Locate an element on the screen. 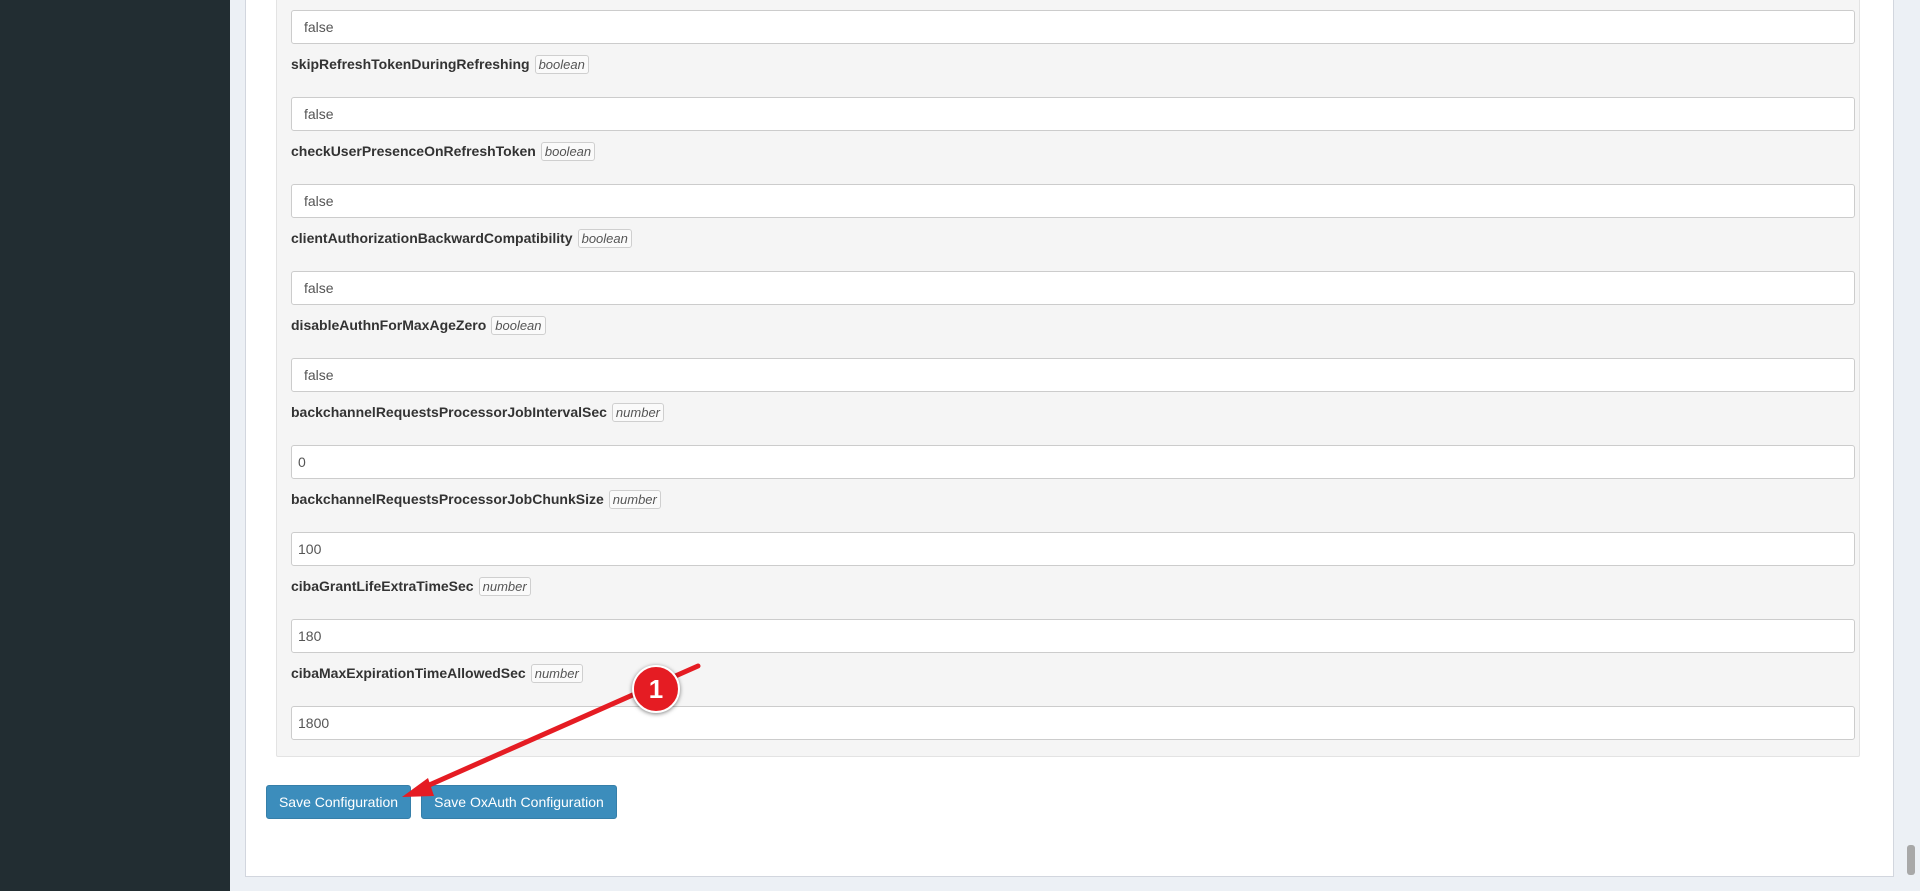 This screenshot has width=1920, height=891. field-input-backchannelRequestsProcessorJobChunkSize: 100 is located at coordinates (1073, 549).